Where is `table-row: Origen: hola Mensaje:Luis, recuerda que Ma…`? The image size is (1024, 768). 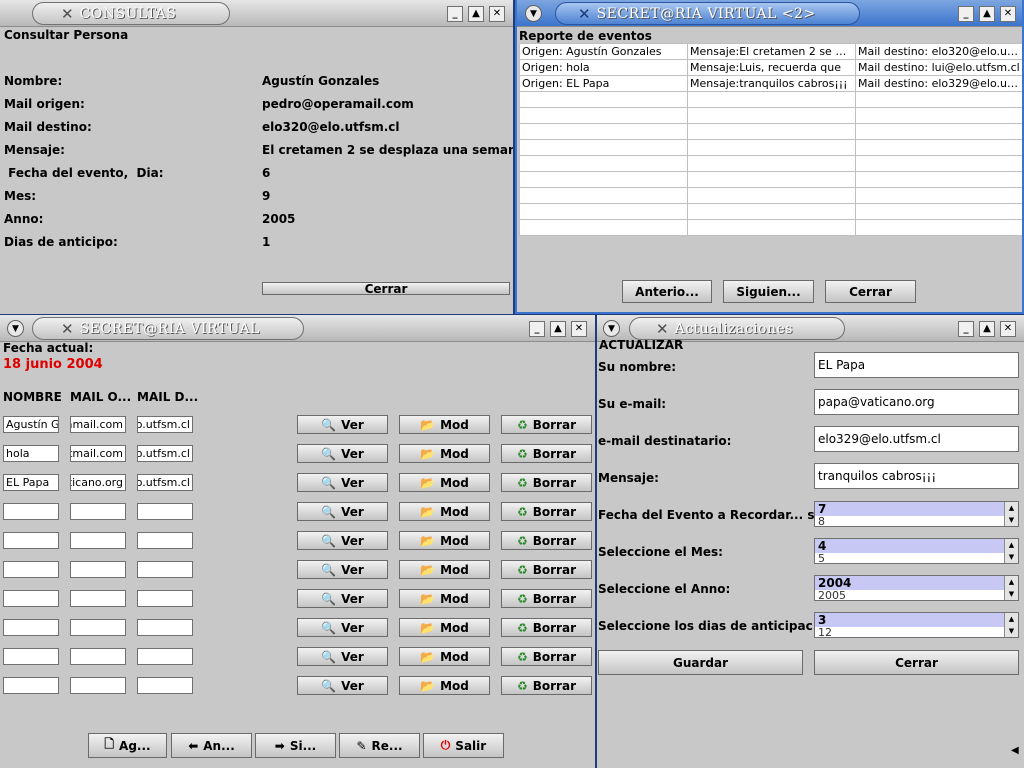
table-row: Origen: hola Mensaje:Luis, recuerda que Ma… is located at coordinates (770, 67).